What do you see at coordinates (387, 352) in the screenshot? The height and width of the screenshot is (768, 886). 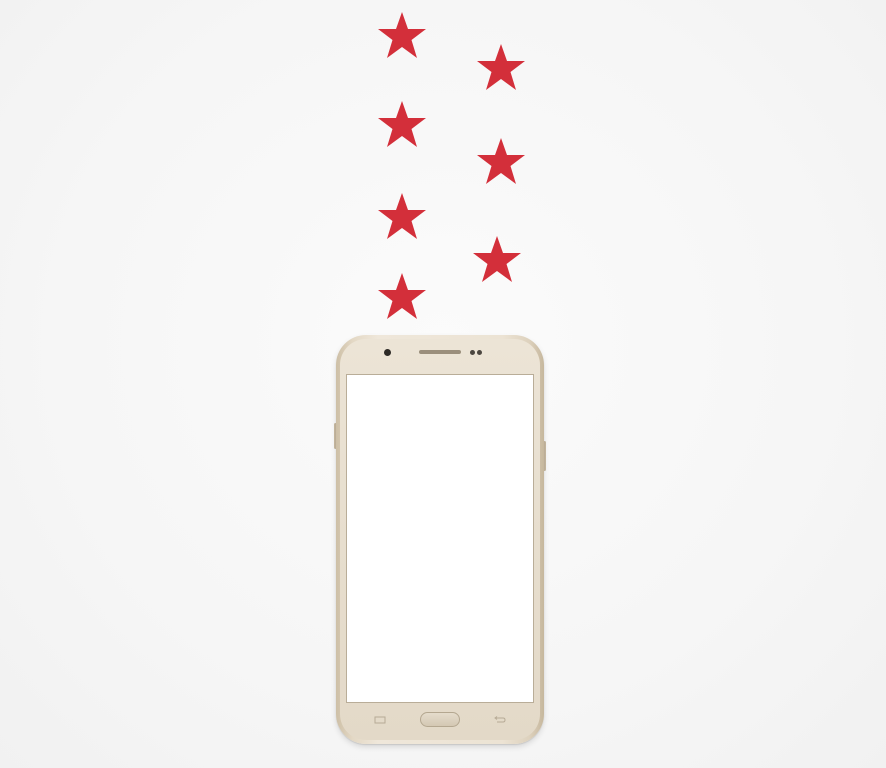 I see `camera-icon` at bounding box center [387, 352].